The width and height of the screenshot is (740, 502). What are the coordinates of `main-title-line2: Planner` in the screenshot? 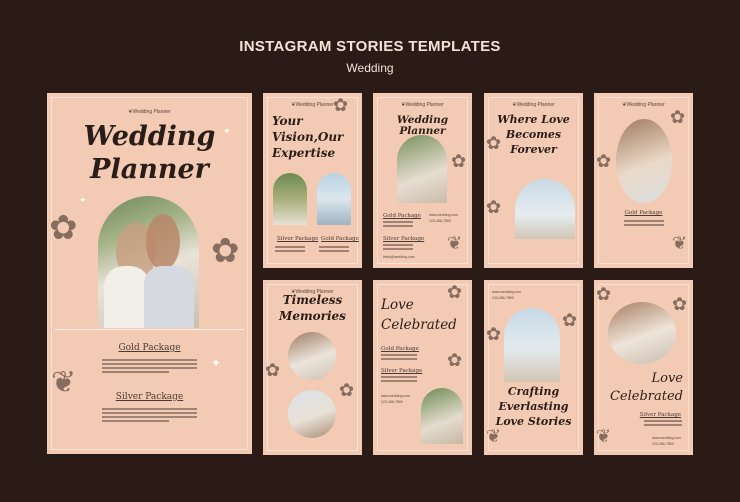 It's located at (149, 169).